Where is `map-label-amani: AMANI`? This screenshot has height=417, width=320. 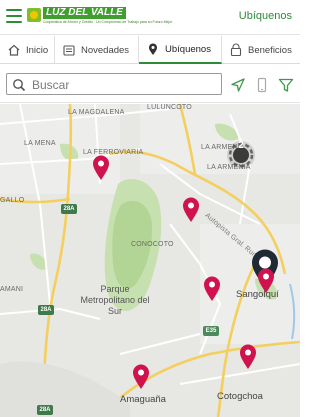
map-label-amani: AMANI is located at coordinates (12, 289).